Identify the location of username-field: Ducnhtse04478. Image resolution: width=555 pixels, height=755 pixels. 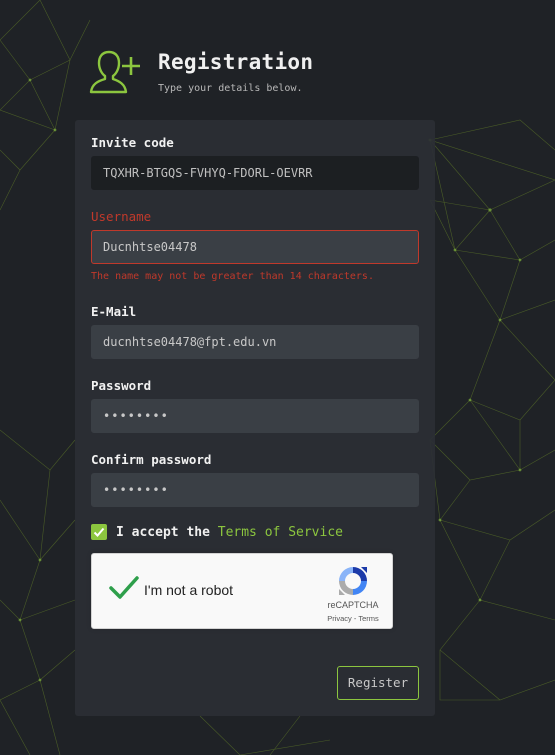
(255, 247).